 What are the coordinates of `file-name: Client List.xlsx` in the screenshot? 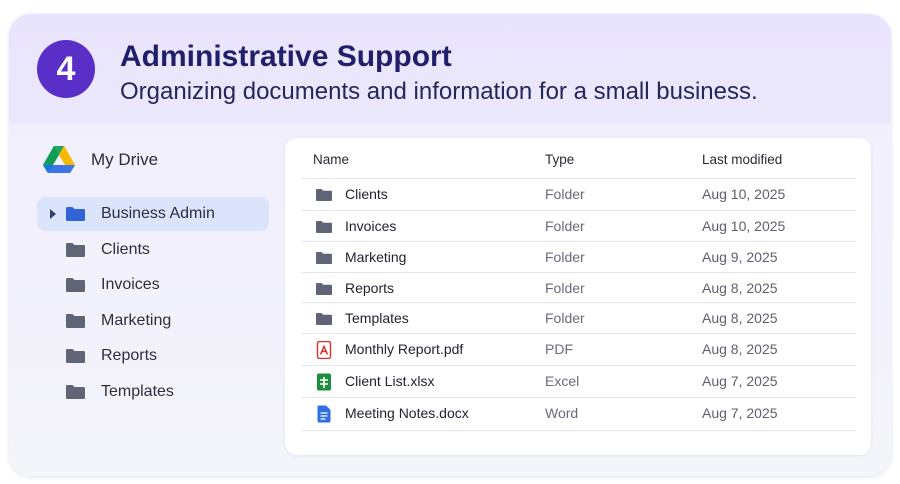 It's located at (390, 381).